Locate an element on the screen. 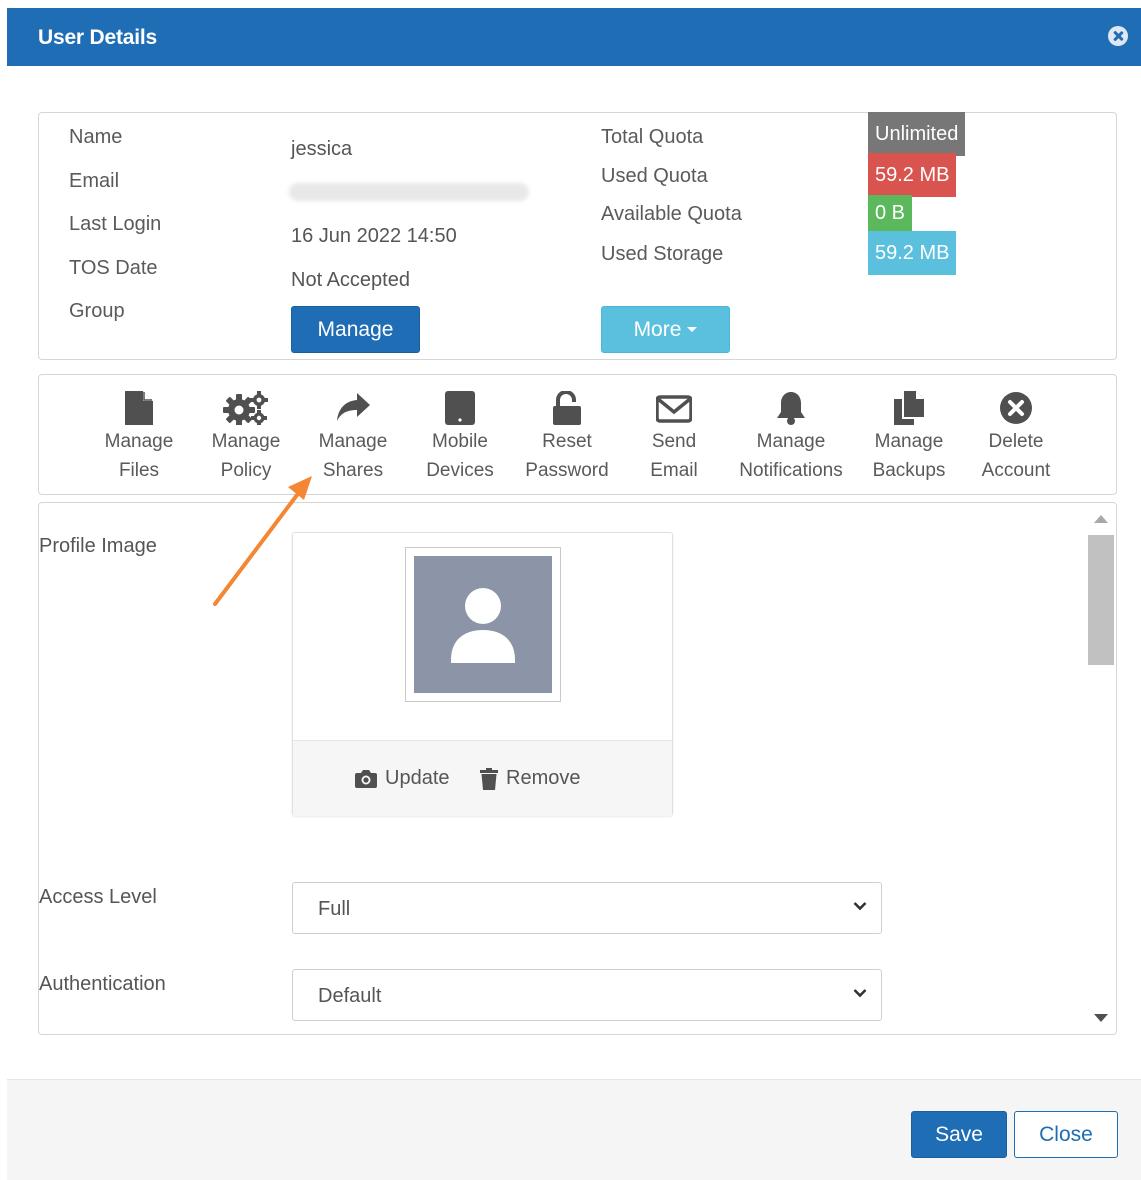 This screenshot has width=1141, height=1180. bell-icon is located at coordinates (791, 408).